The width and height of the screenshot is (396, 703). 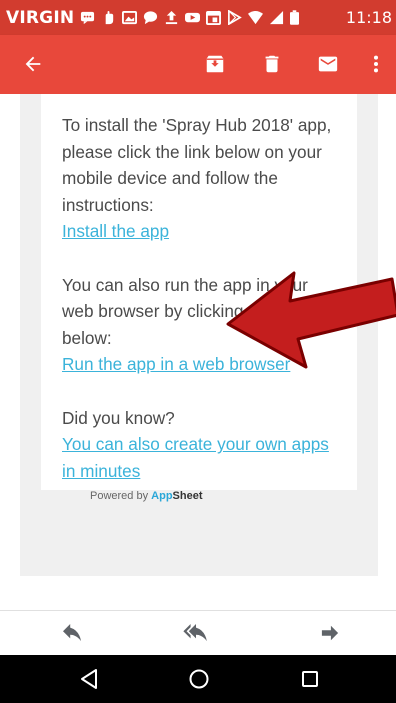 I want to click on archive-button, so click(x=215, y=64).